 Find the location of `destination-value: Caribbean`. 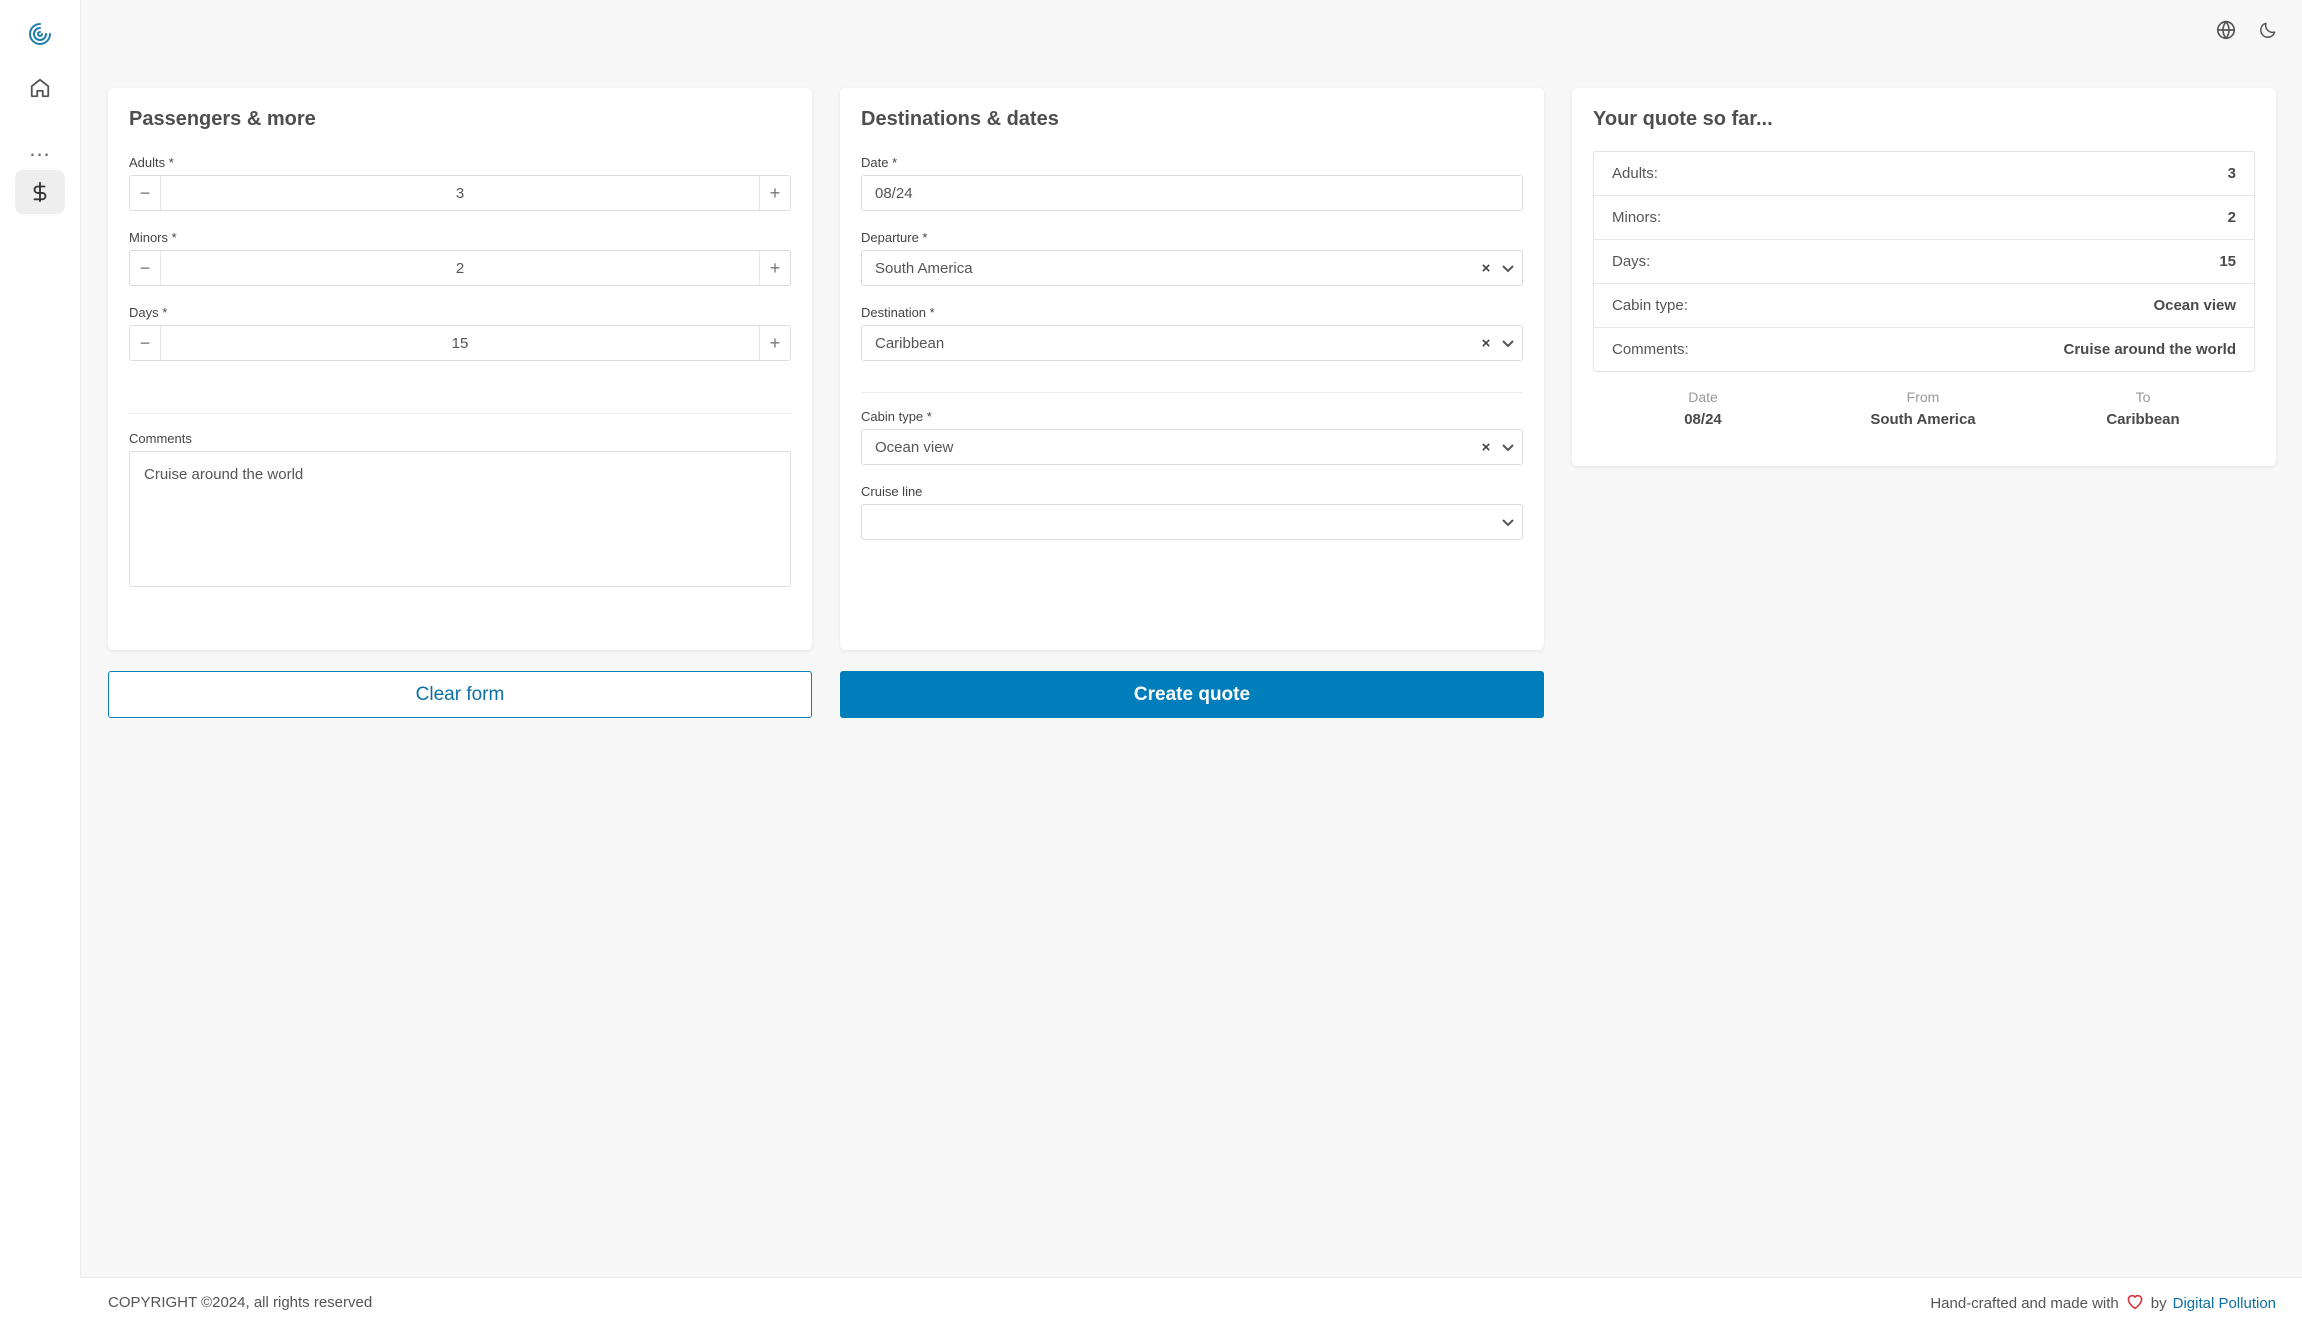

destination-value: Caribbean is located at coordinates (910, 343).